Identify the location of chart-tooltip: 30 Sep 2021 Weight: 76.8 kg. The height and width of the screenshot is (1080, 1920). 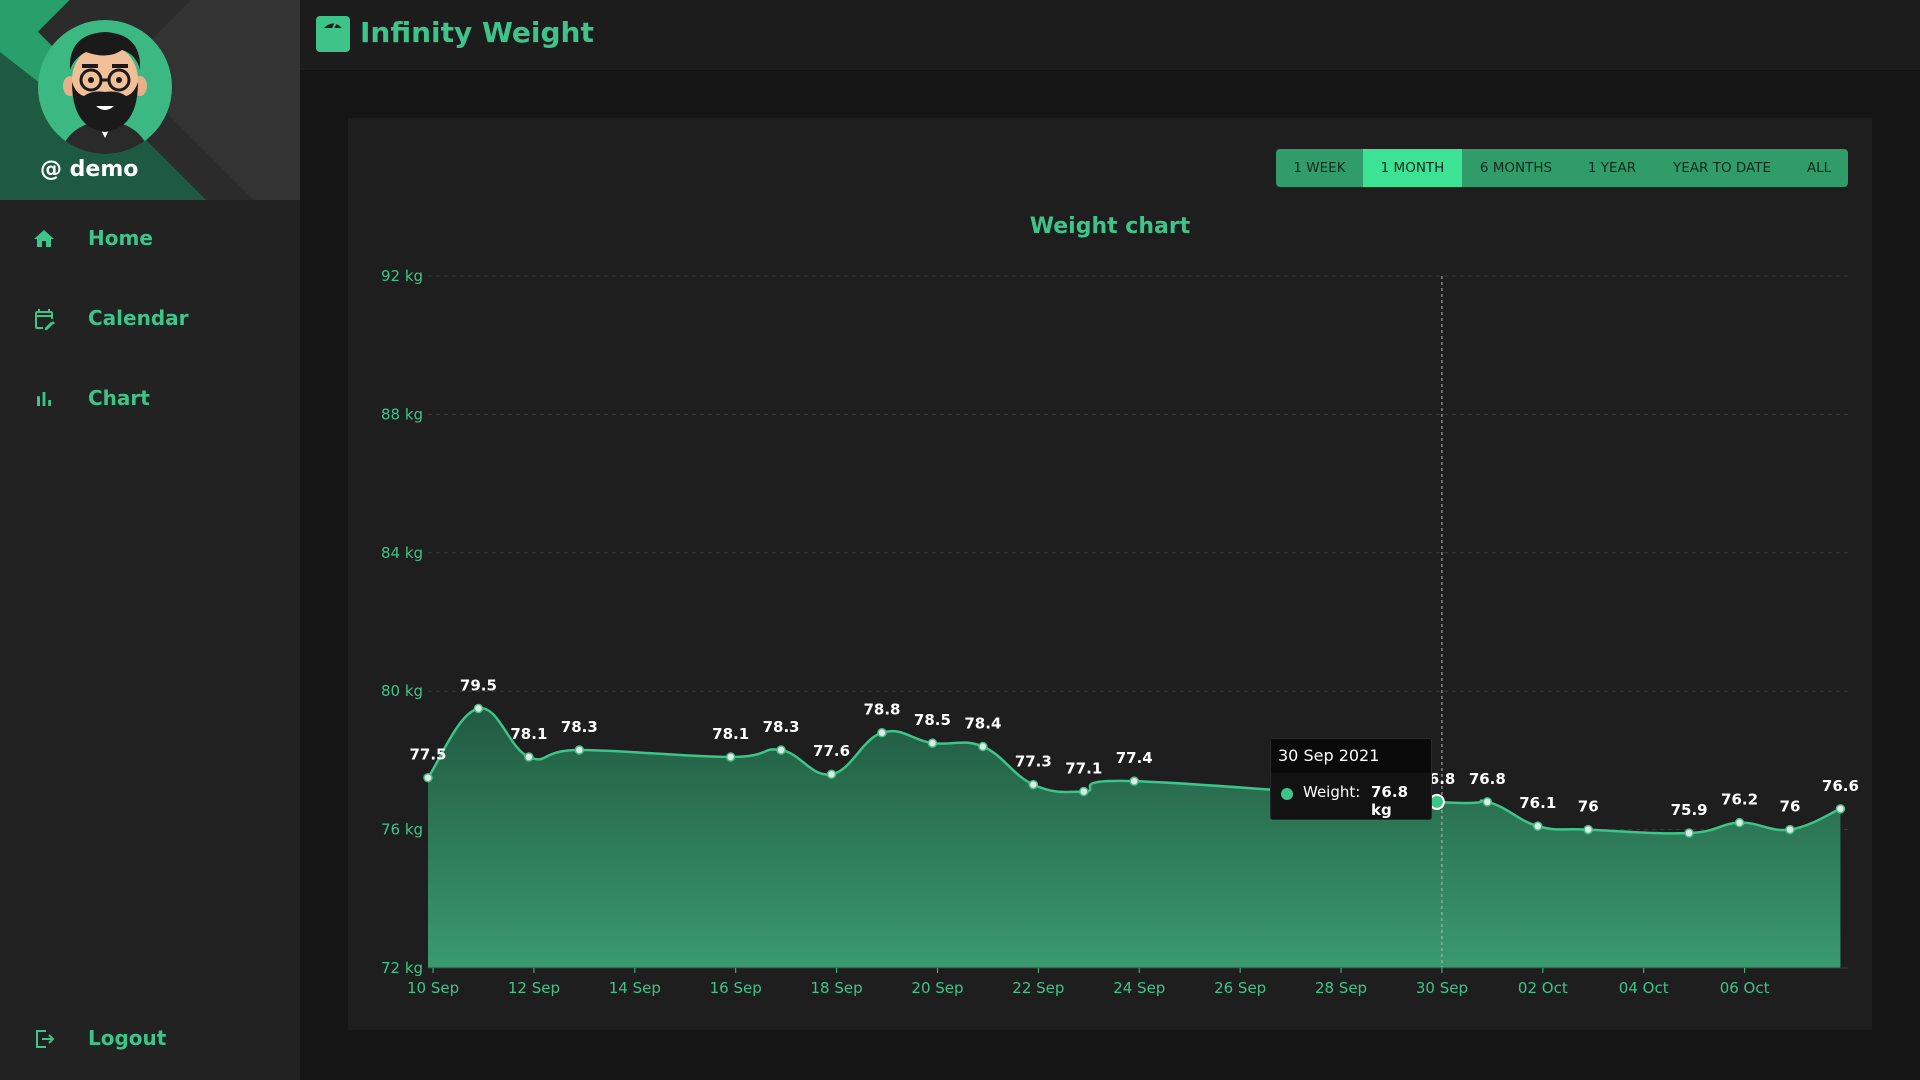
(1351, 779).